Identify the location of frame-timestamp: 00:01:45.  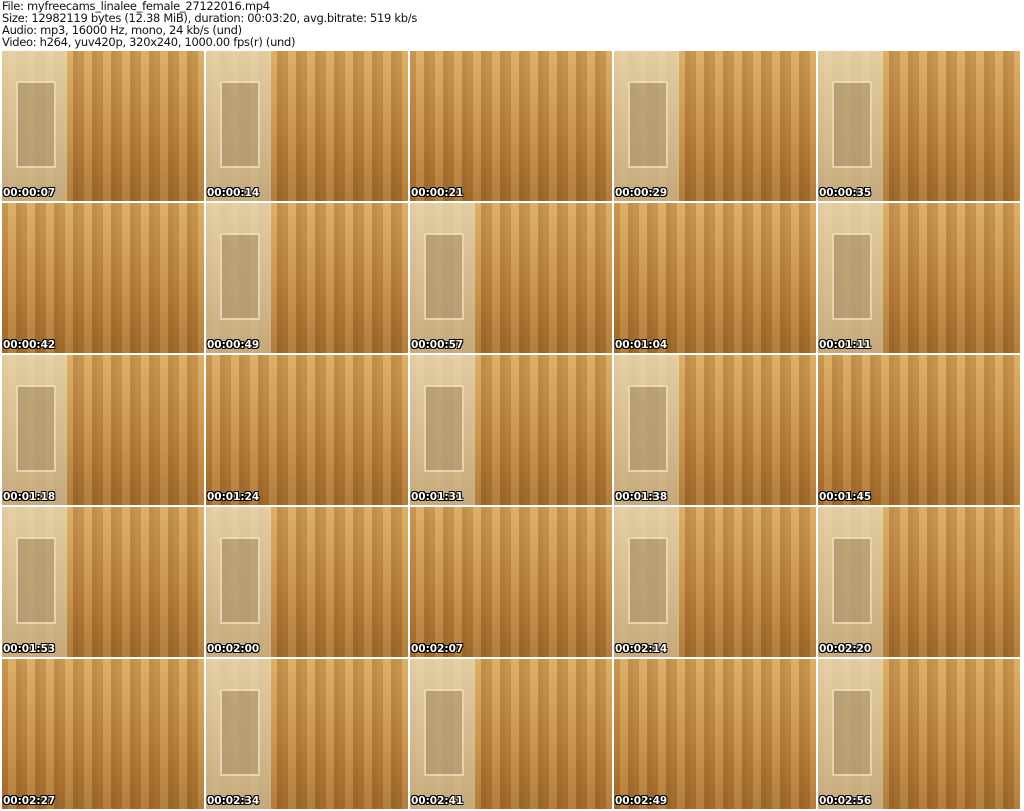
(845, 497).